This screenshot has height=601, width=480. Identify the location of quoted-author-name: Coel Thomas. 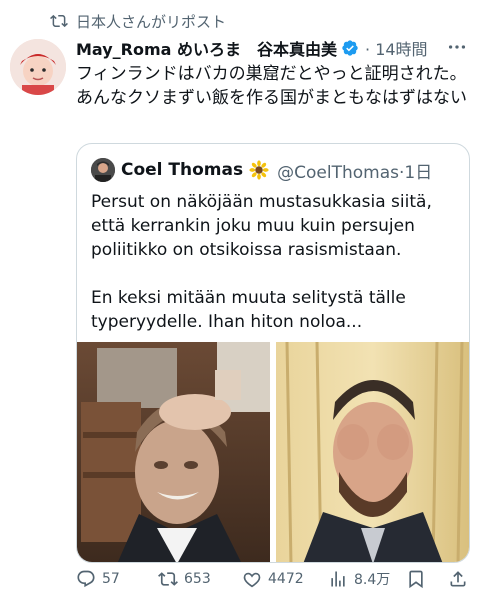
(182, 170).